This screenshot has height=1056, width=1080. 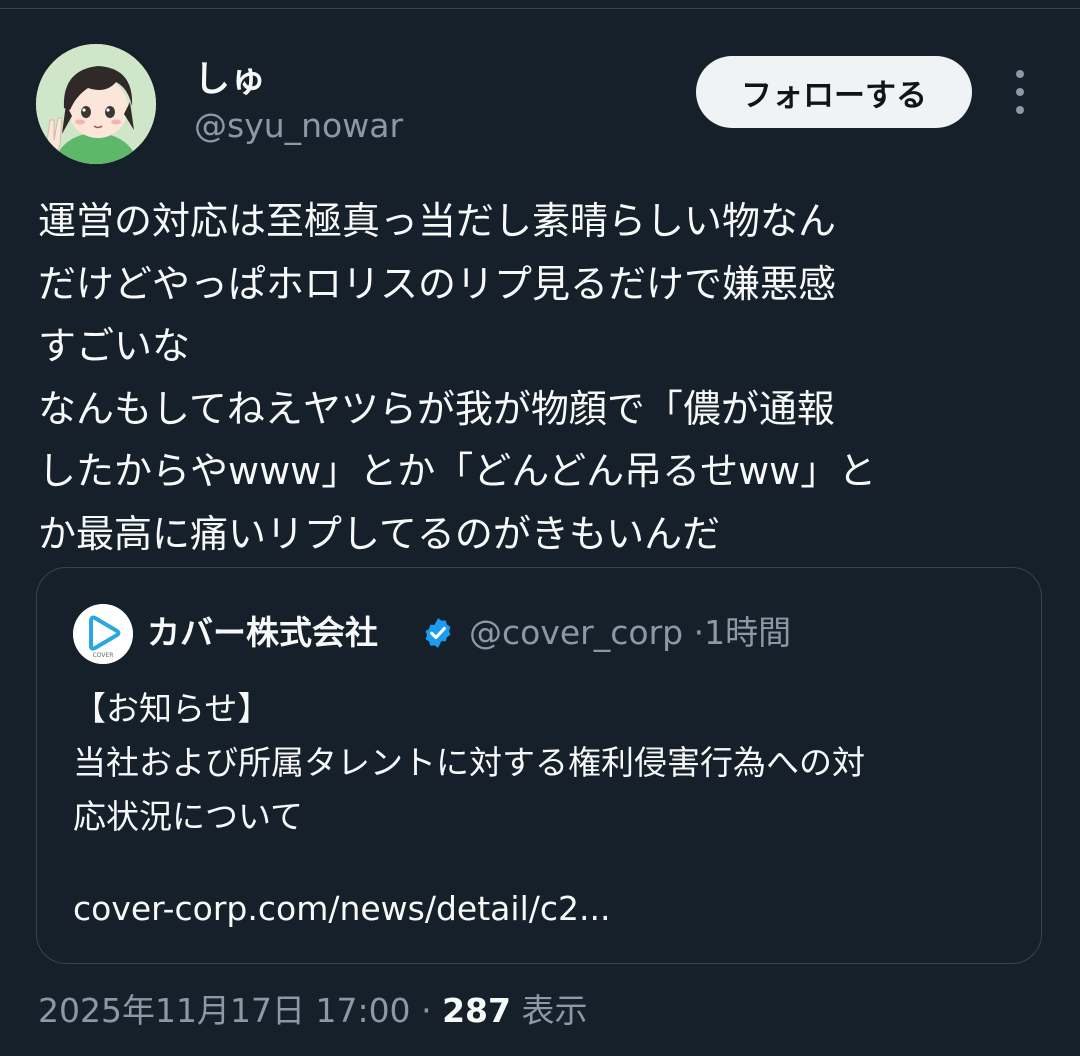 What do you see at coordinates (103, 655) in the screenshot?
I see `cover-logo-text: COVER` at bounding box center [103, 655].